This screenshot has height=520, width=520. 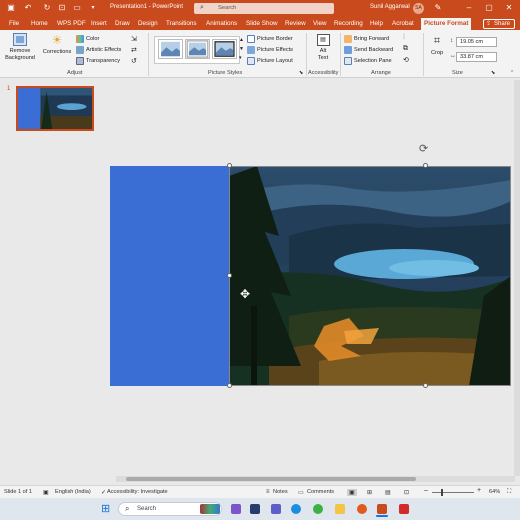 I want to click on tab-help: Help, so click(x=376, y=23).